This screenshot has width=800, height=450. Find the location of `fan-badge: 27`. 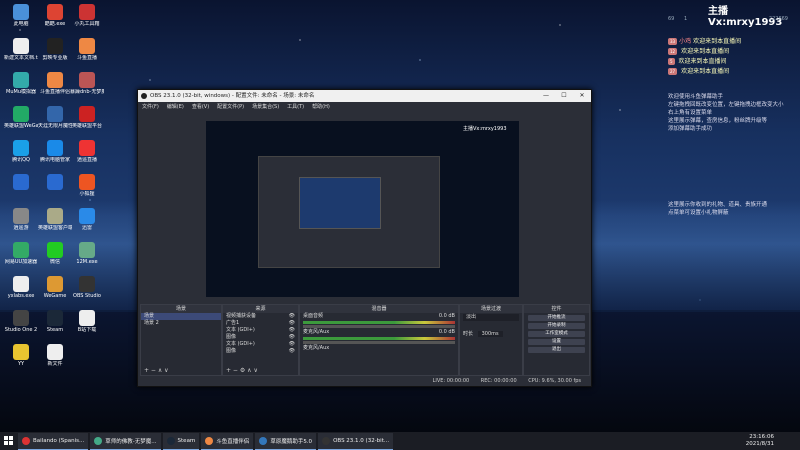

fan-badge: 27 is located at coordinates (673, 71).